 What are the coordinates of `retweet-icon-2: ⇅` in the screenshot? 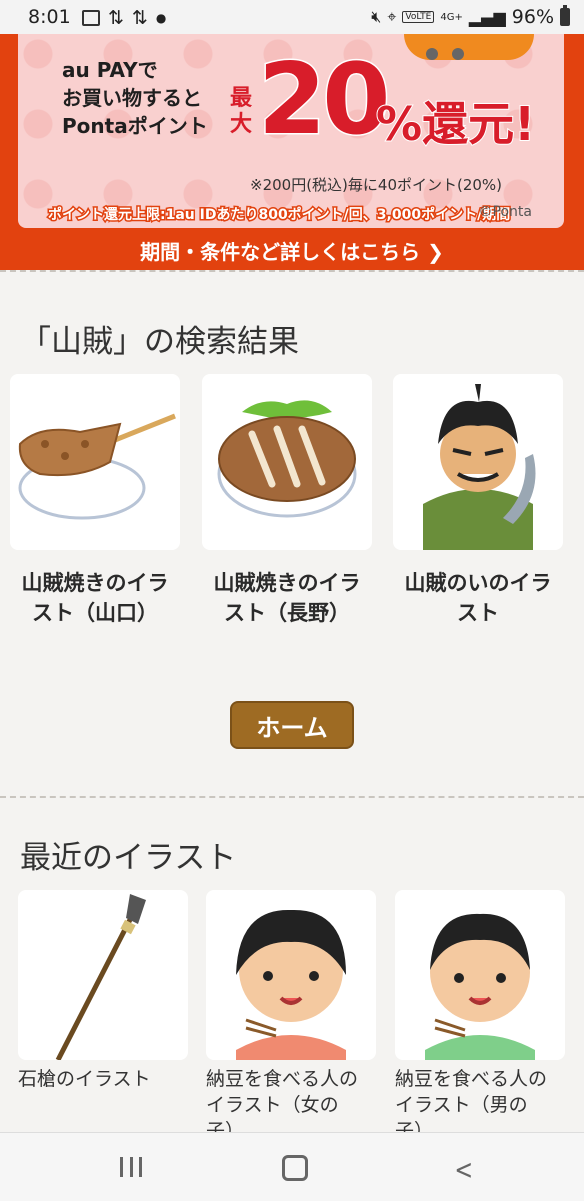 It's located at (139, 18).